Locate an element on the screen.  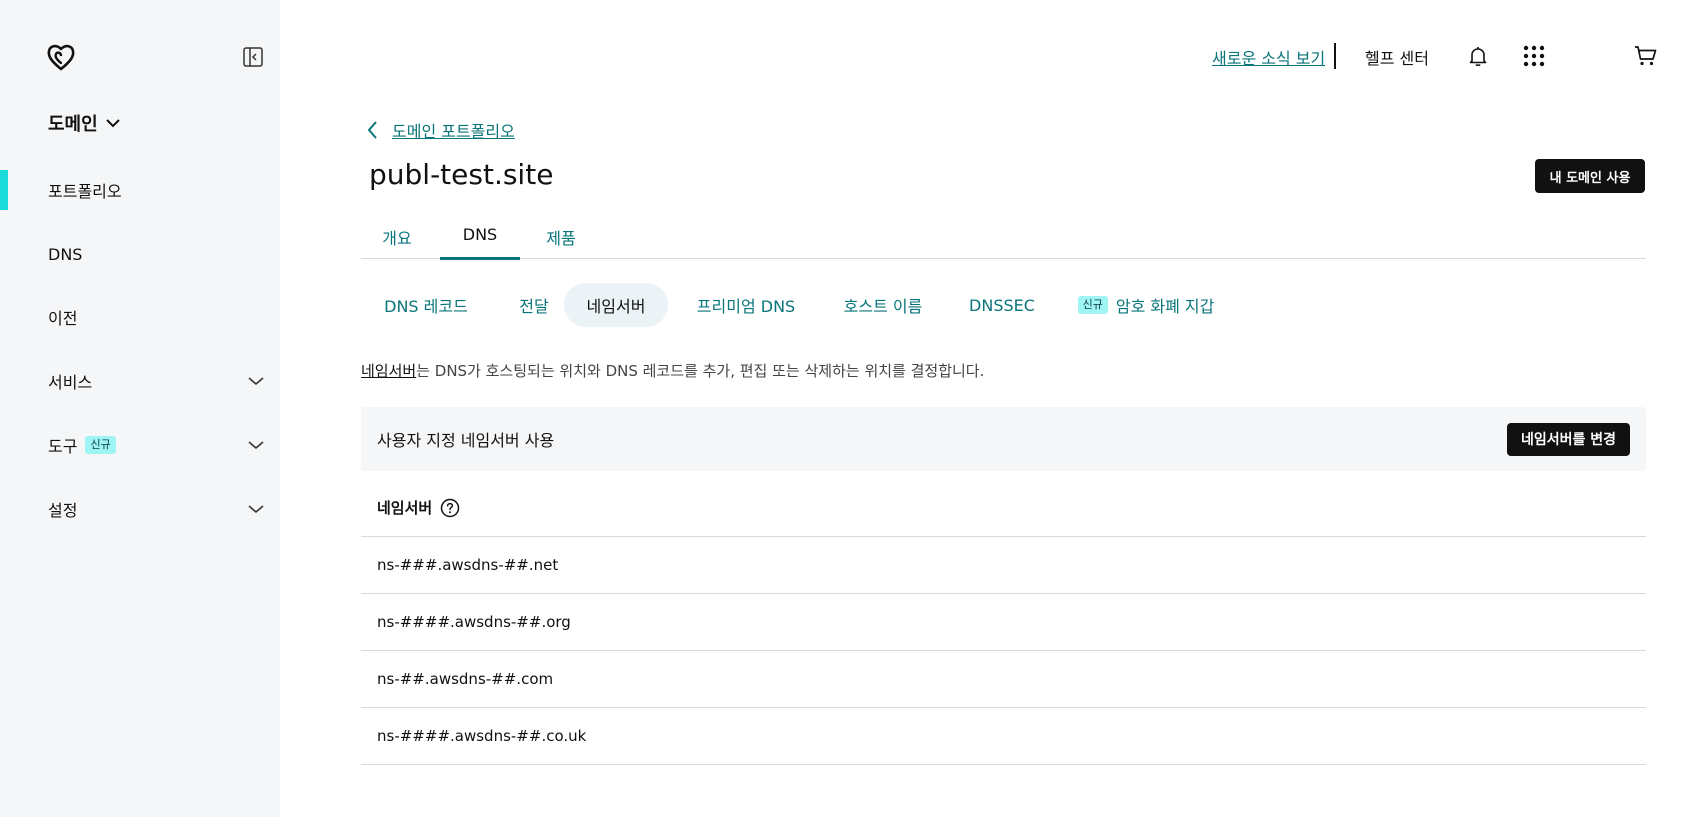
tab-overview: 개요 is located at coordinates (397, 237).